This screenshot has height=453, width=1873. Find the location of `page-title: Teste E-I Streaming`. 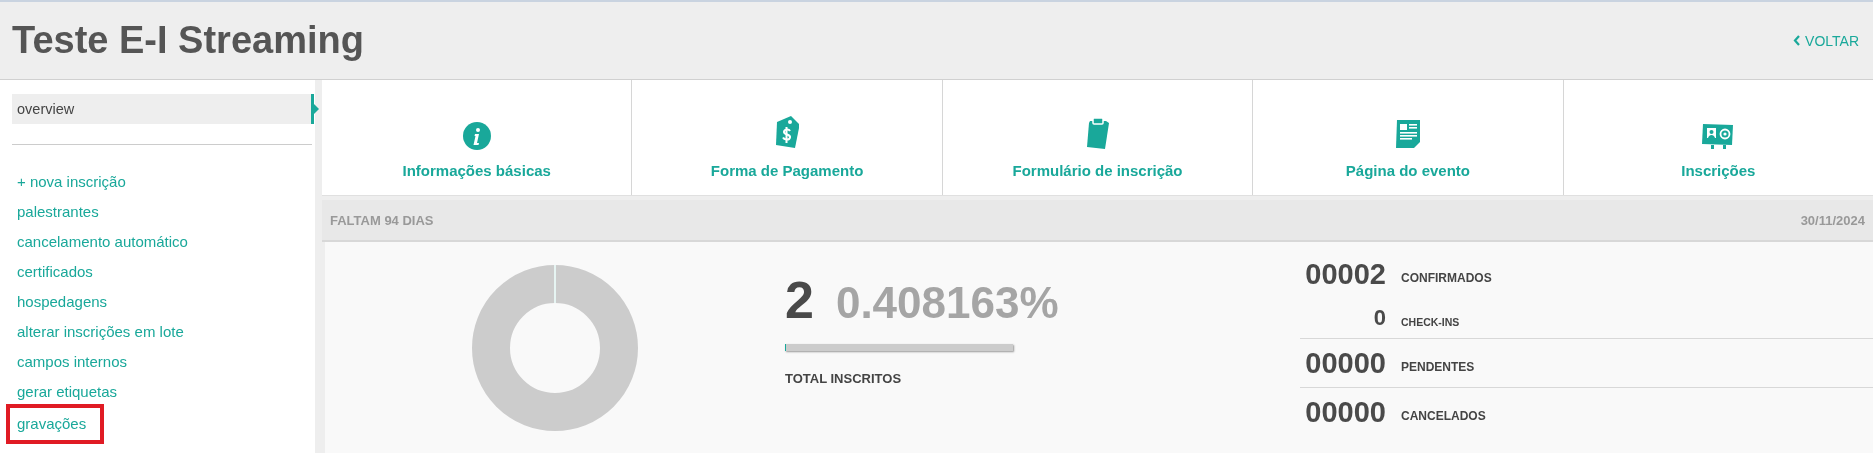

page-title: Teste E-I Streaming is located at coordinates (188, 40).